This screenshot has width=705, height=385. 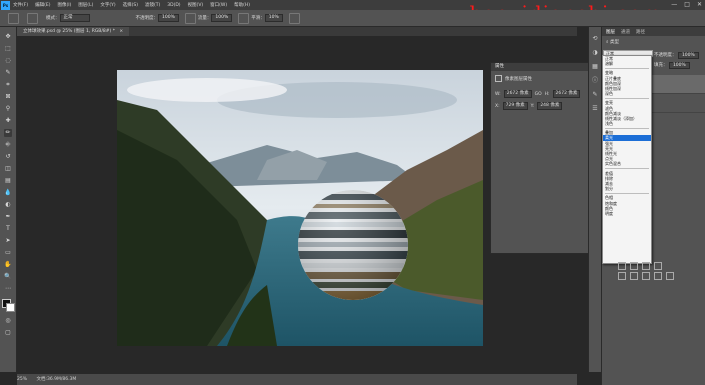 What do you see at coordinates (594, 199) in the screenshot?
I see `panel-icon-strip: ⟲ ◑ ▦ ⓘ ✎ ☰` at bounding box center [594, 199].